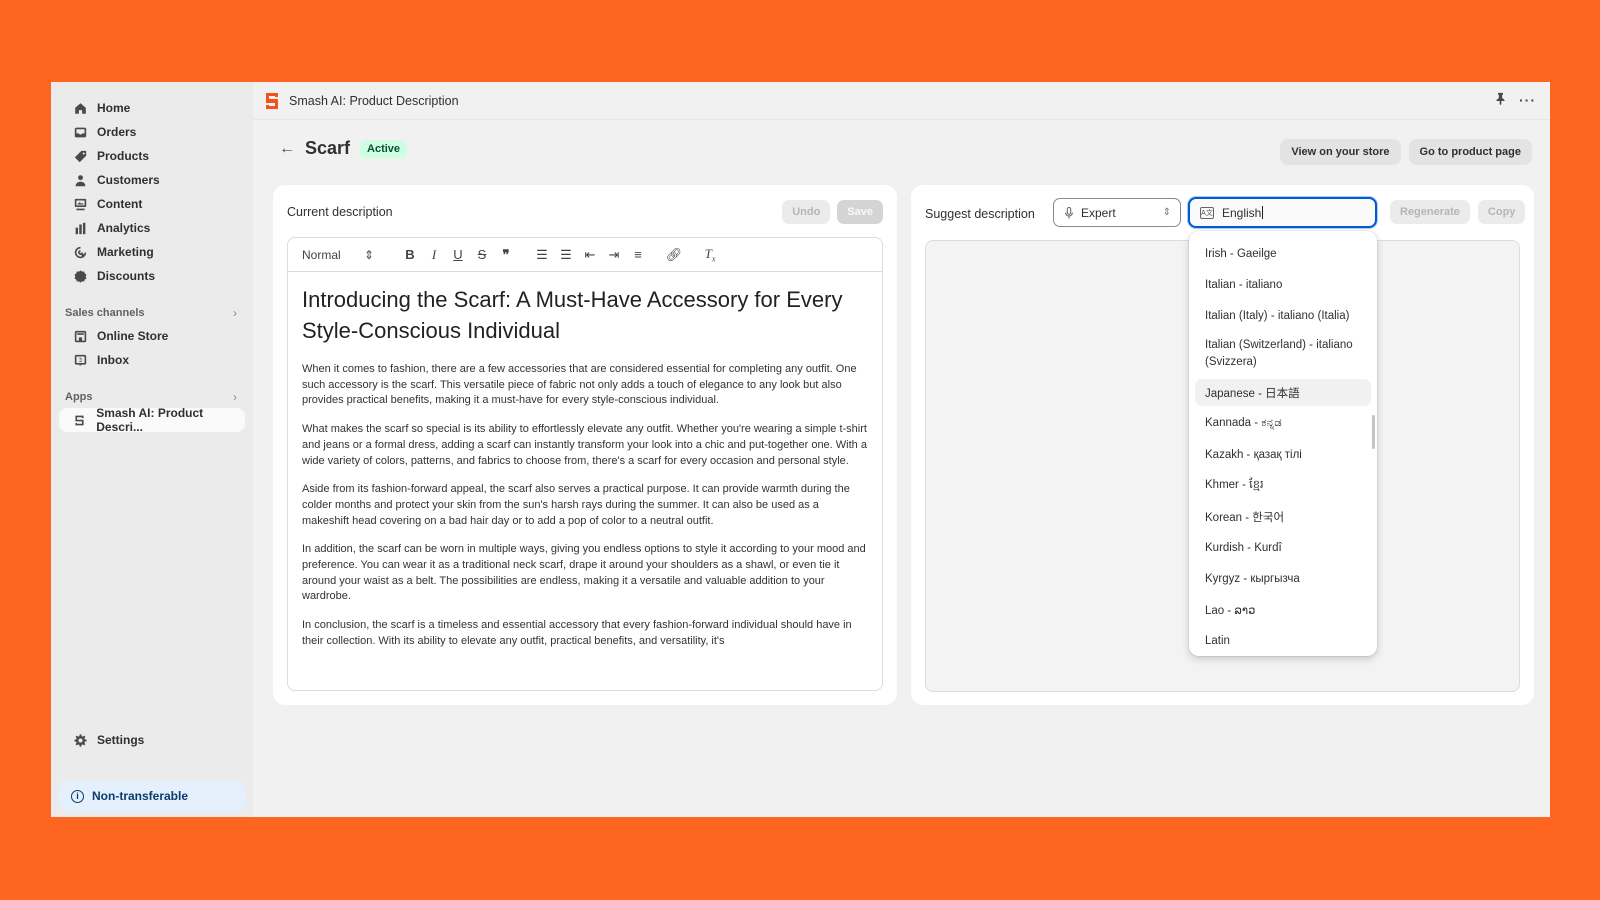 The width and height of the screenshot is (1600, 900). What do you see at coordinates (1283, 254) in the screenshot?
I see `language-option: Irish - Gaeilge` at bounding box center [1283, 254].